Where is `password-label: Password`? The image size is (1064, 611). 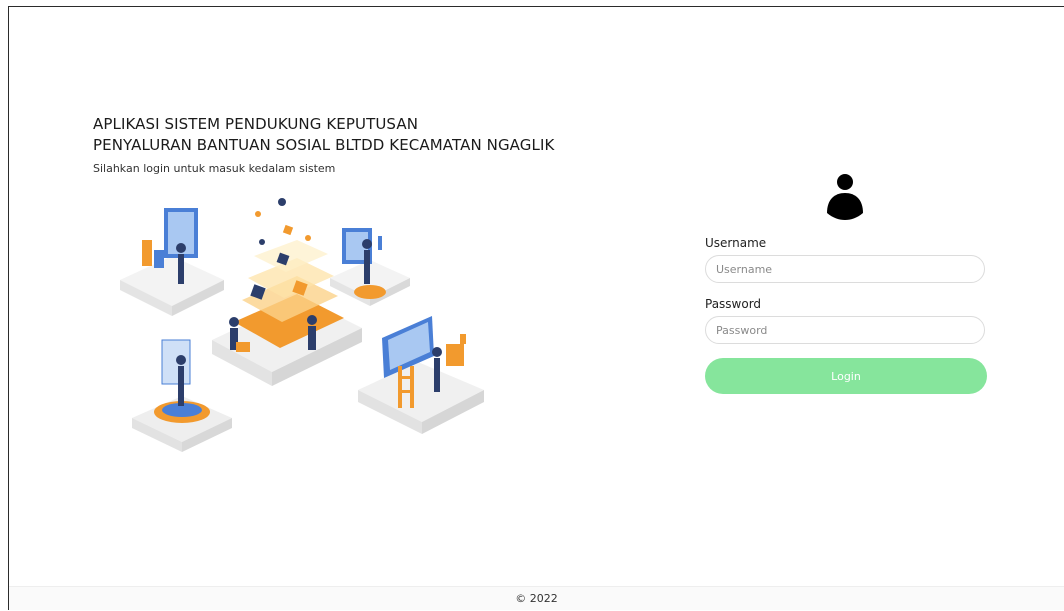
password-label: Password is located at coordinates (733, 304).